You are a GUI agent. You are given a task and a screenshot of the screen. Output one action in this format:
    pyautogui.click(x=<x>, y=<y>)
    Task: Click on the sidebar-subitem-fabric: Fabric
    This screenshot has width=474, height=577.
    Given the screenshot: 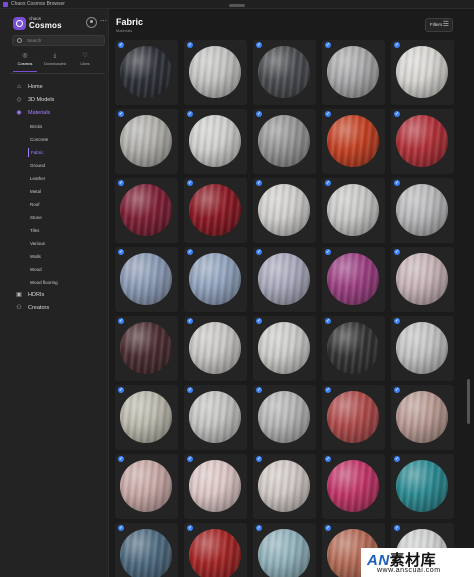 What is the action you would take?
    pyautogui.click(x=64, y=152)
    